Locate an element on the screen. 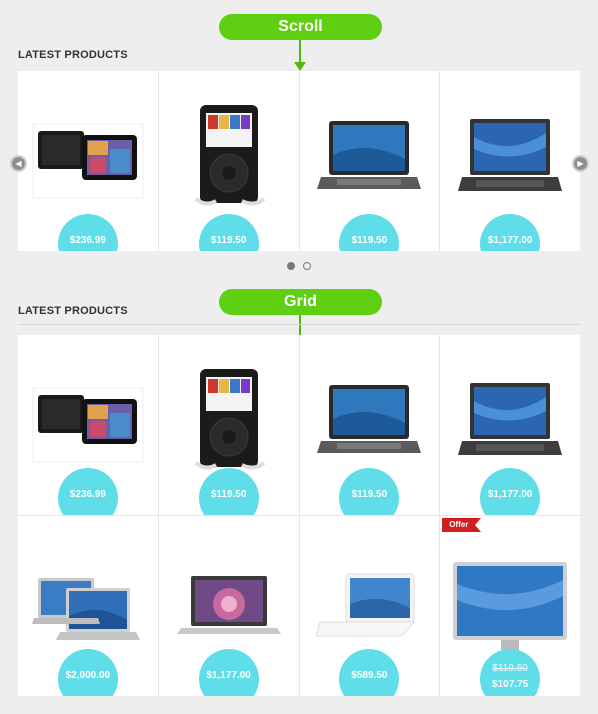 This screenshot has width=598, height=714. chevron-right-icon: ▶ is located at coordinates (580, 163).